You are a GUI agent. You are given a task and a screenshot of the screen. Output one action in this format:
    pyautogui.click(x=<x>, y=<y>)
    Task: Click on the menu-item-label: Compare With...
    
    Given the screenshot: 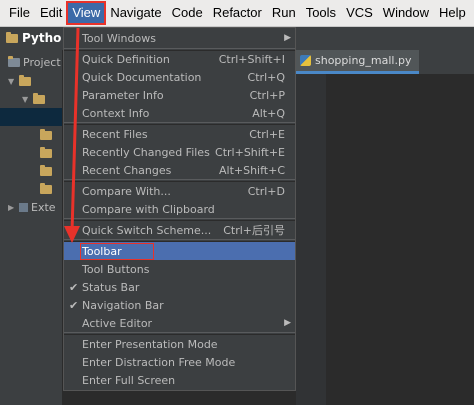 What is the action you would take?
    pyautogui.click(x=126, y=191)
    